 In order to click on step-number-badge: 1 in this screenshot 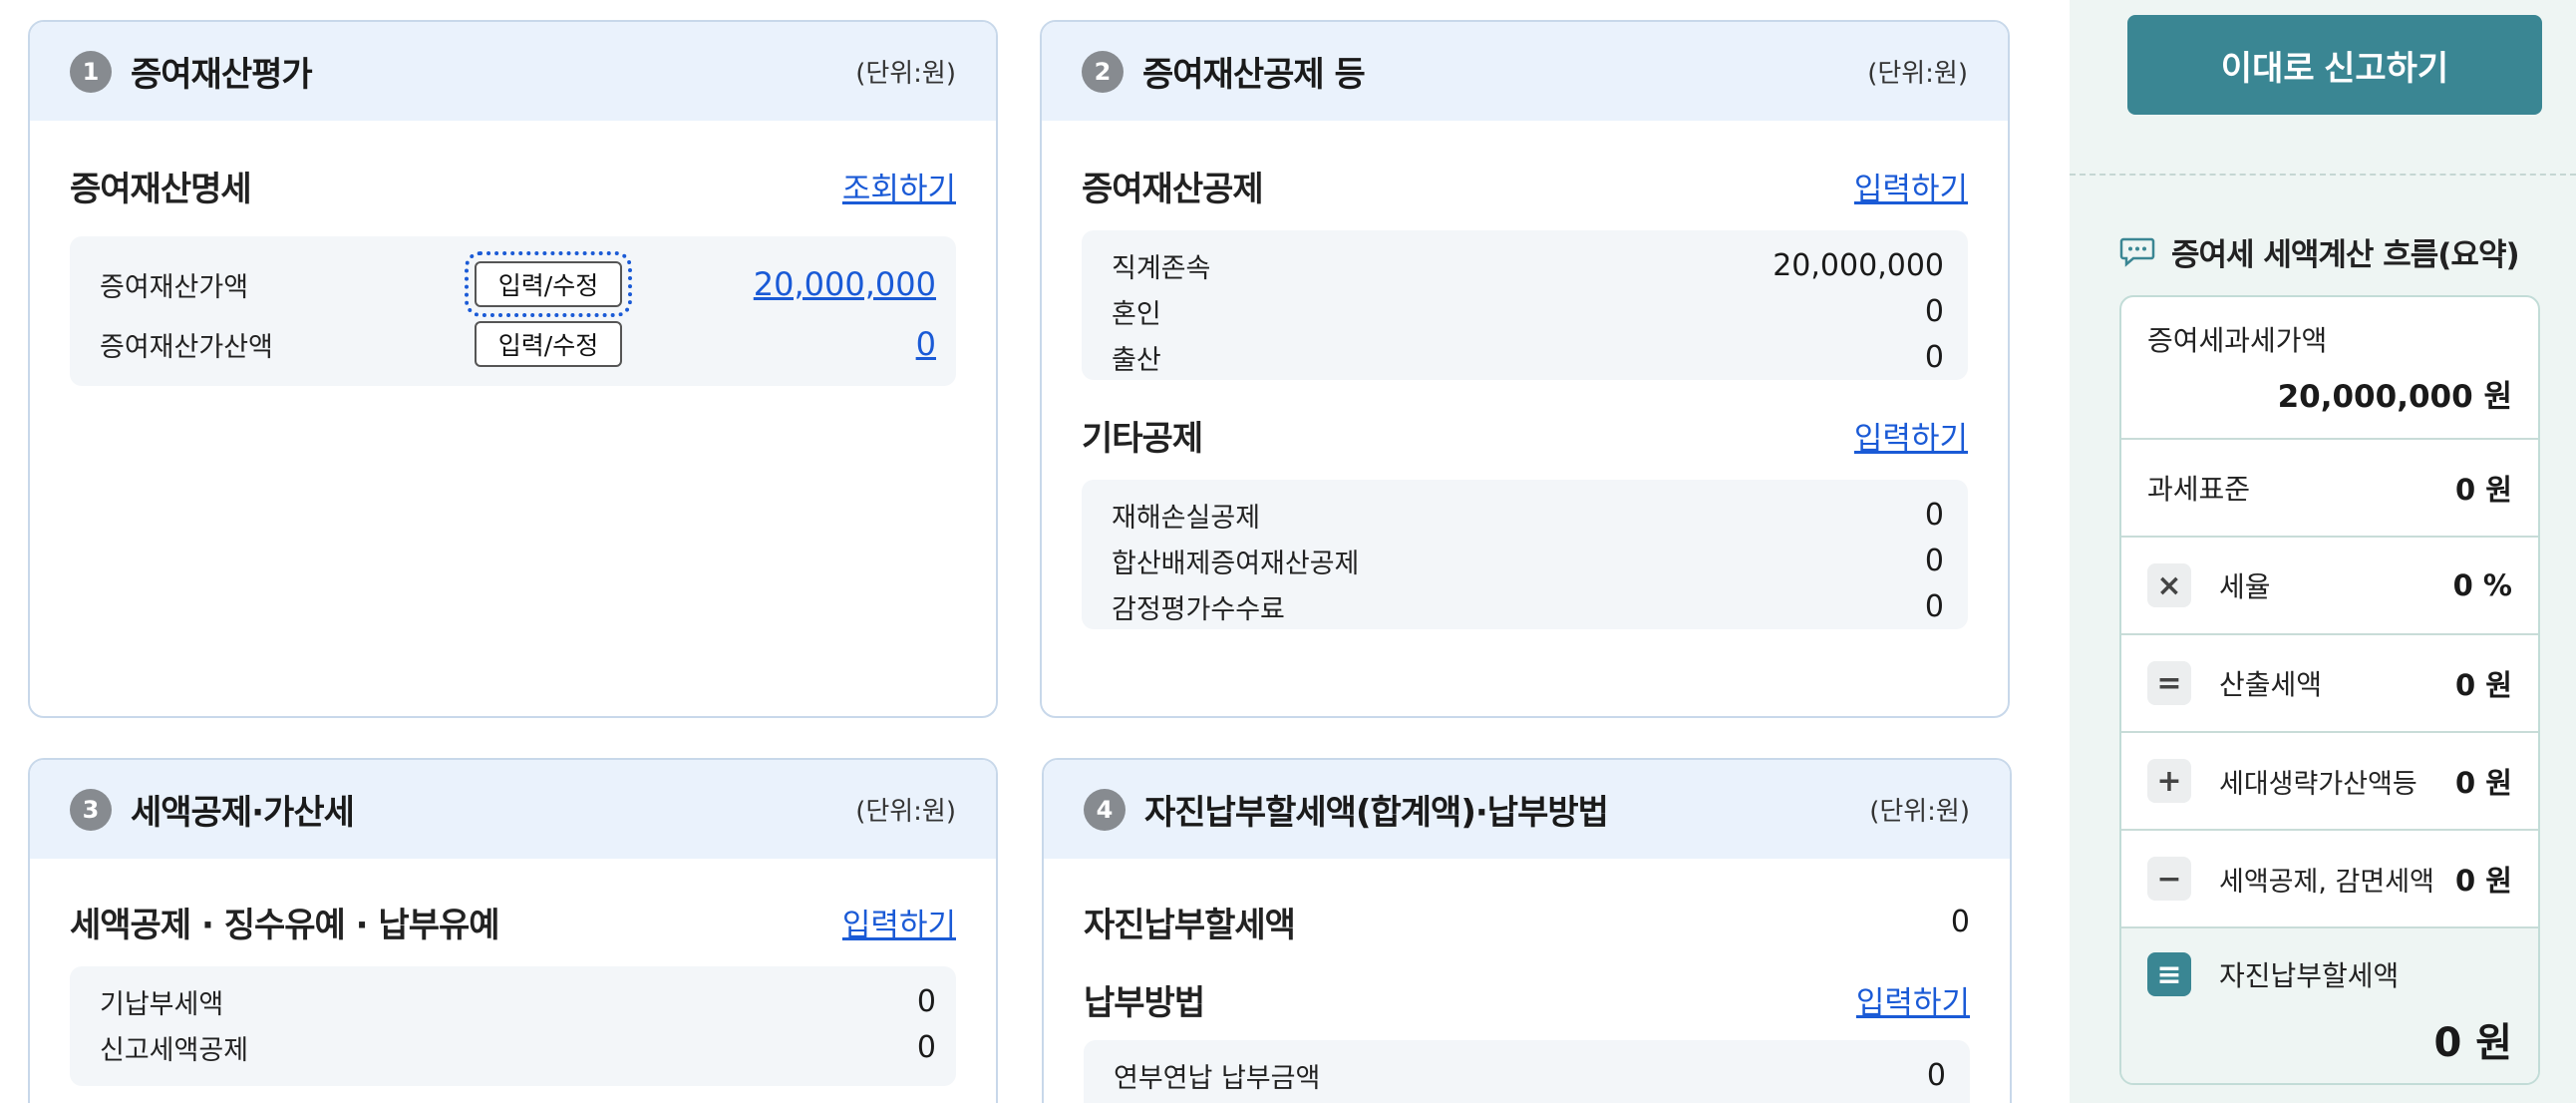, I will do `click(91, 72)`.